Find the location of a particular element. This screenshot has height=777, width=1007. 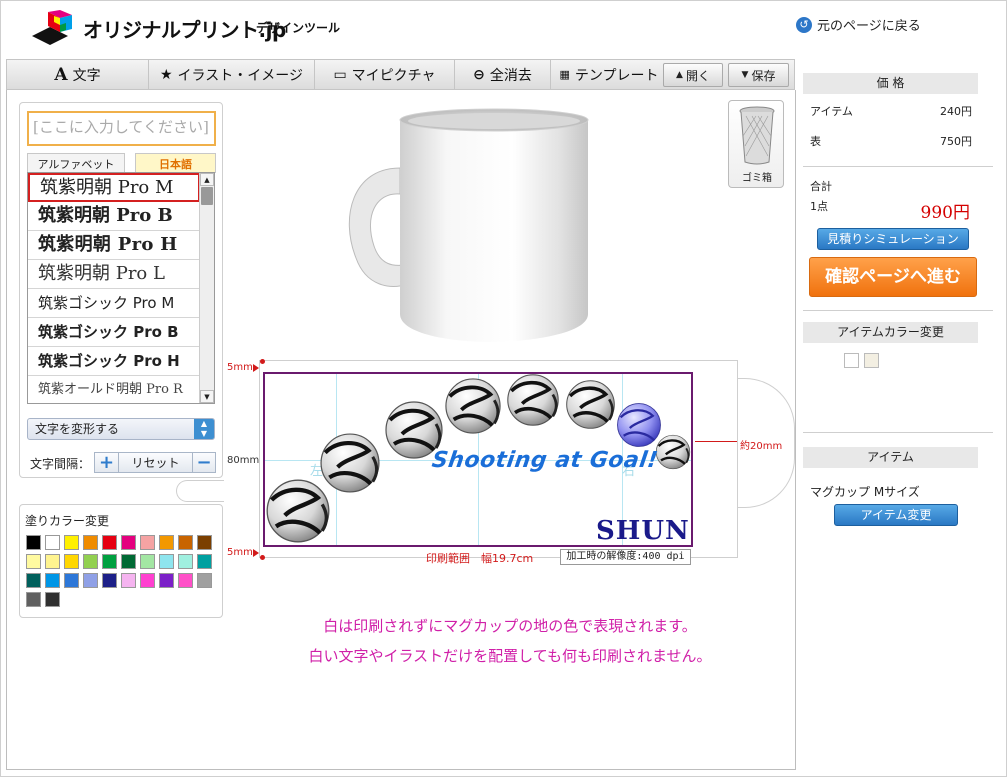

item-label: アイテム is located at coordinates (831, 111).